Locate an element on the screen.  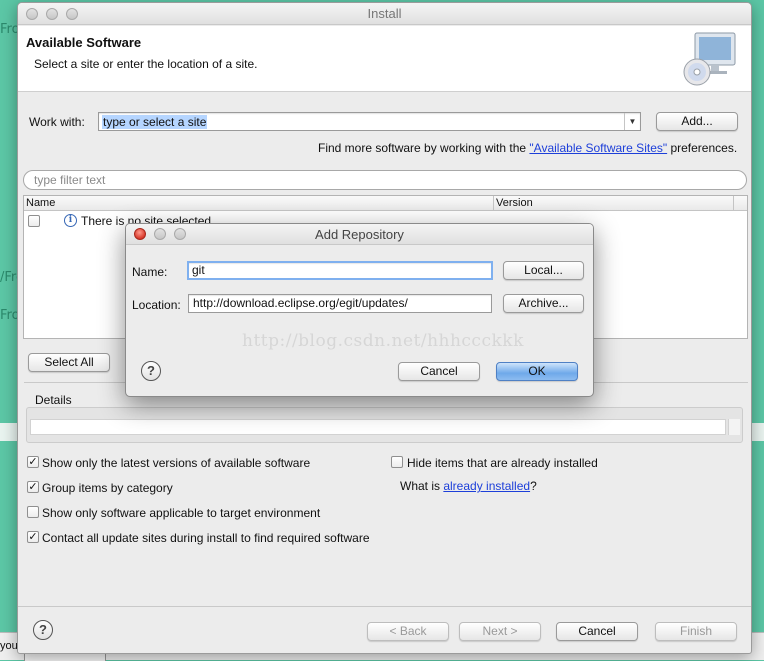
info-icon: i is located at coordinates (70, 220).